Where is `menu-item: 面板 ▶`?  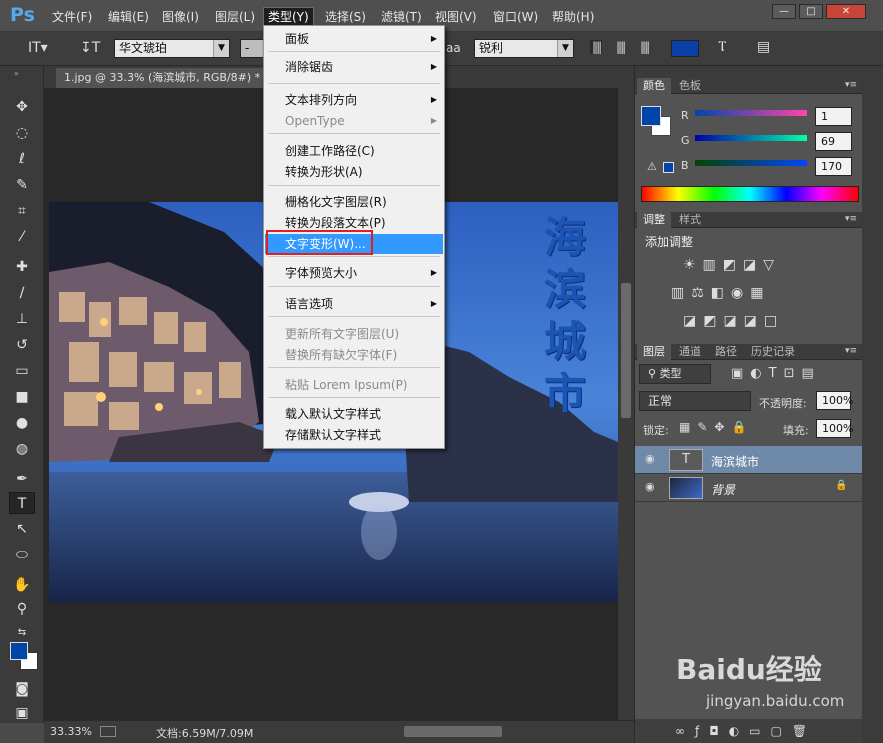
menu-item: 面板 ▶ is located at coordinates (354, 39).